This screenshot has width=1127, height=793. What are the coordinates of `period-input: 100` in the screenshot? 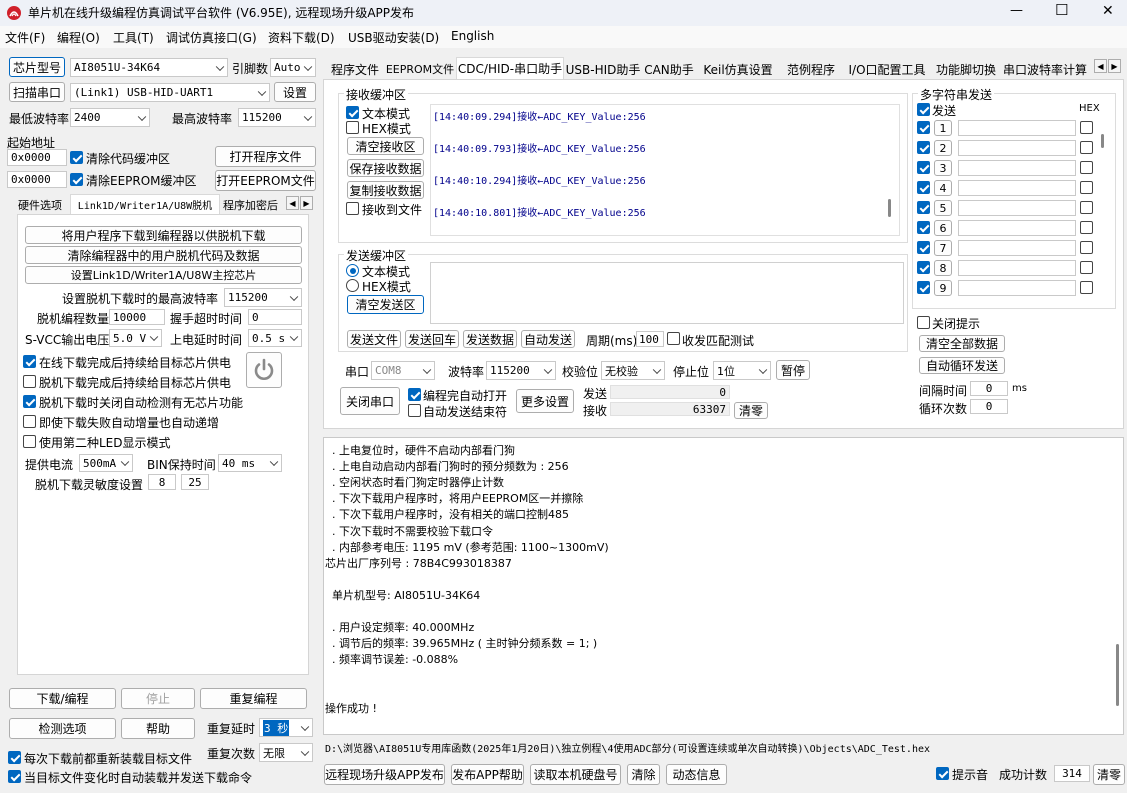 It's located at (650, 339).